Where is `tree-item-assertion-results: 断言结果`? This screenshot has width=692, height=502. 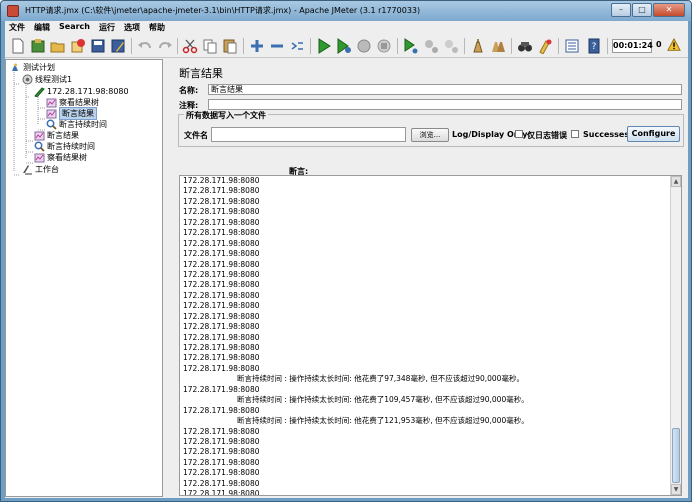 tree-item-assertion-results: 断言结果 is located at coordinates (56, 135).